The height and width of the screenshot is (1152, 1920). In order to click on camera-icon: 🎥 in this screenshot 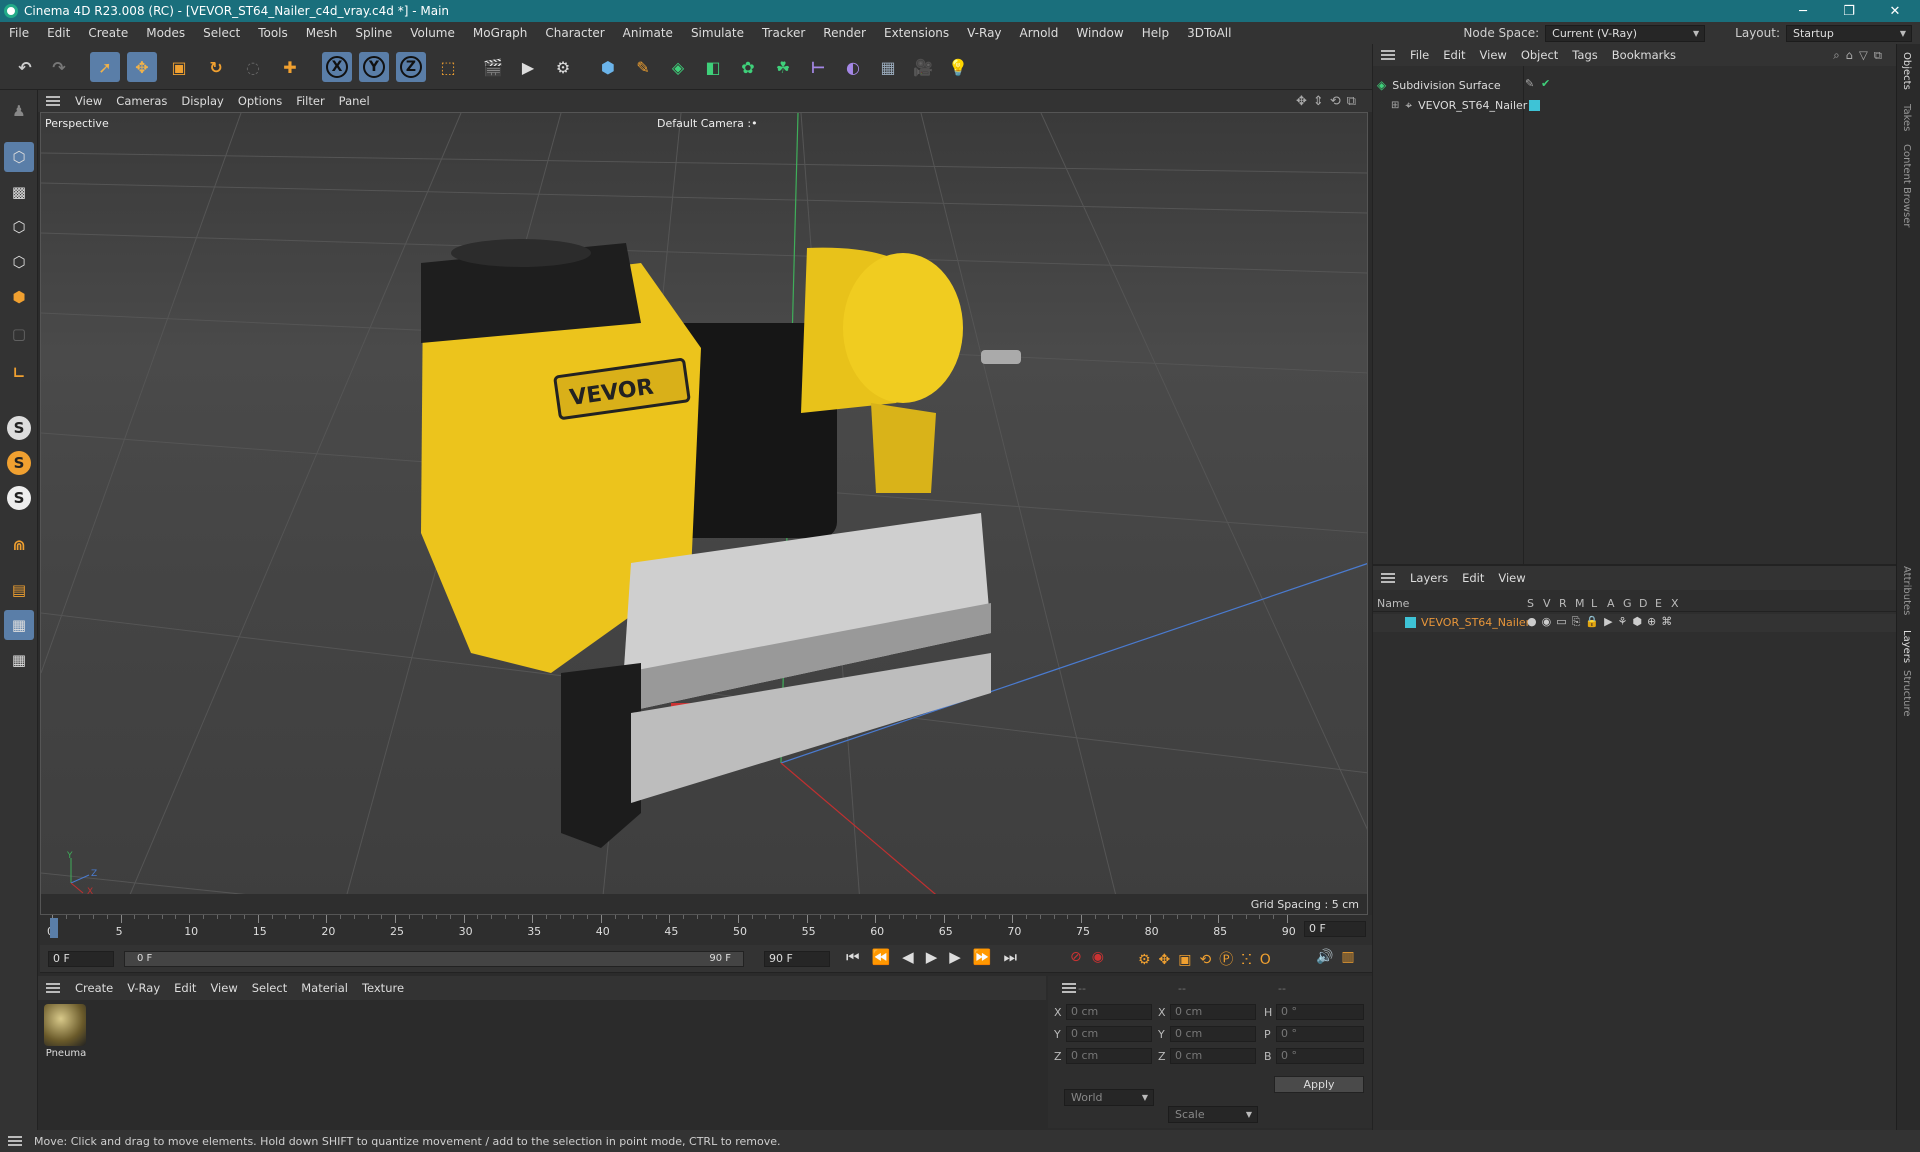, I will do `click(923, 67)`.